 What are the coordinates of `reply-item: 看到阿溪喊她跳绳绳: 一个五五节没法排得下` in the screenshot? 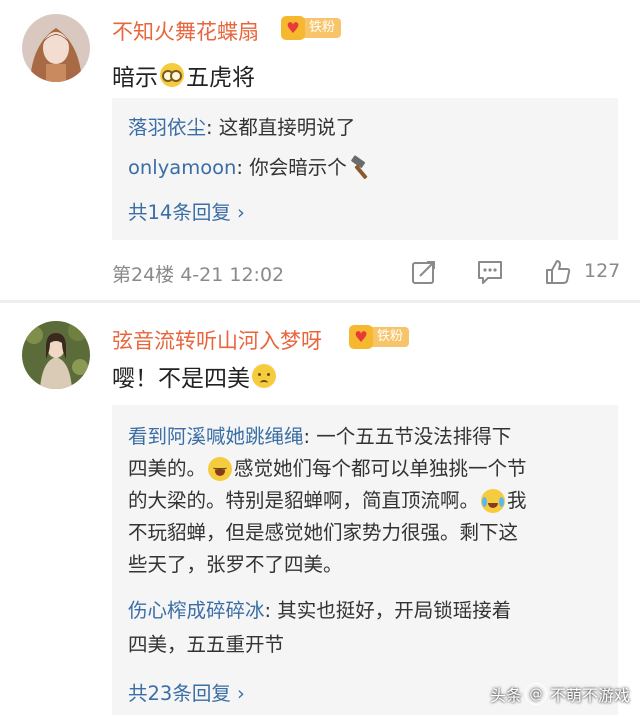 It's located at (319, 437).